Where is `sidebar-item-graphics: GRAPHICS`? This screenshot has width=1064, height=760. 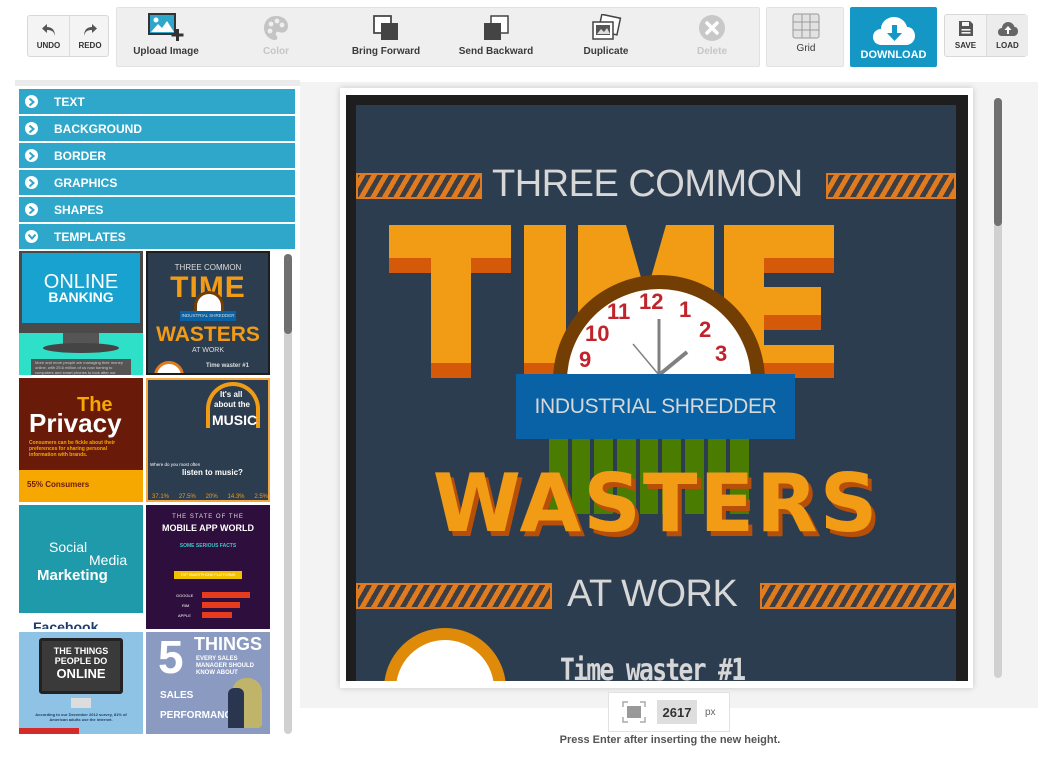
sidebar-item-graphics: GRAPHICS is located at coordinates (157, 182).